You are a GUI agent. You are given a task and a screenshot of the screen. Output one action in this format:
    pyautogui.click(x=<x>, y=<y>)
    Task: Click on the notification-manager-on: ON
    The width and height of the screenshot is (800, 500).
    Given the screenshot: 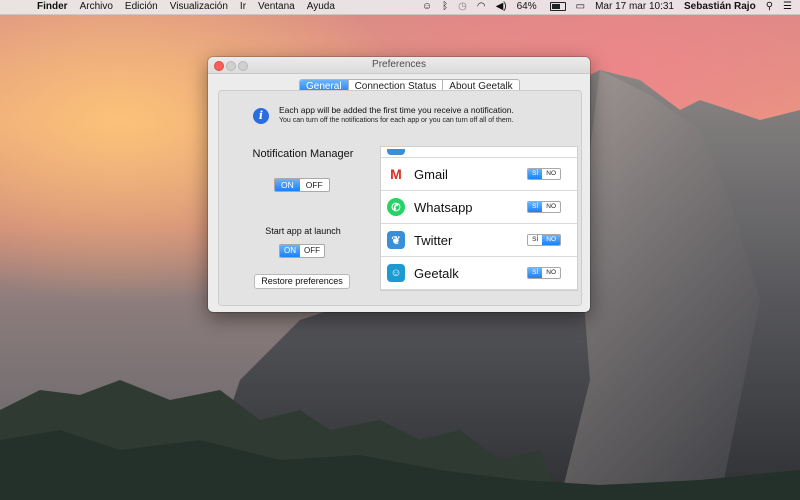 What is the action you would take?
    pyautogui.click(x=287, y=185)
    